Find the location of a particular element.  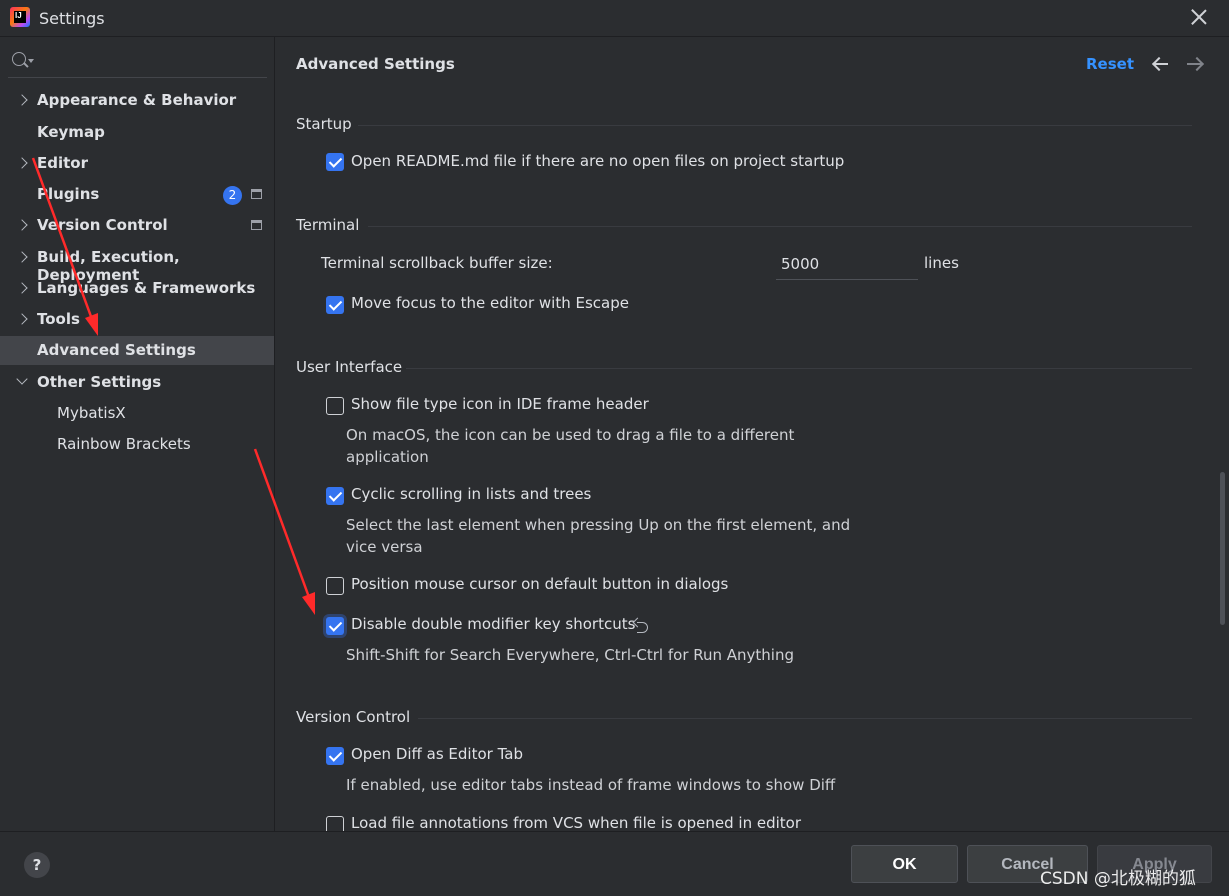

position-mouse-checkbox is located at coordinates (335, 586).